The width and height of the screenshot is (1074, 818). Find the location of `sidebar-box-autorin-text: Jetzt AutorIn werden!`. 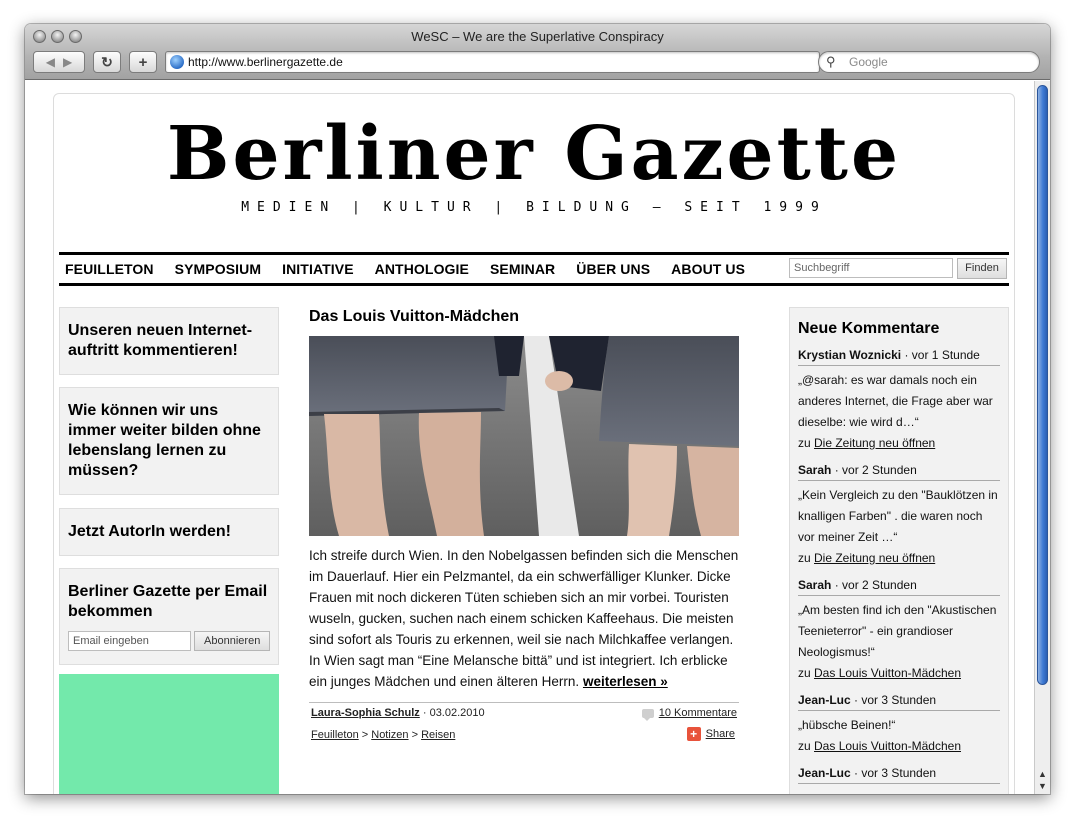

sidebar-box-autorin-text: Jetzt AutorIn werden! is located at coordinates (169, 532).